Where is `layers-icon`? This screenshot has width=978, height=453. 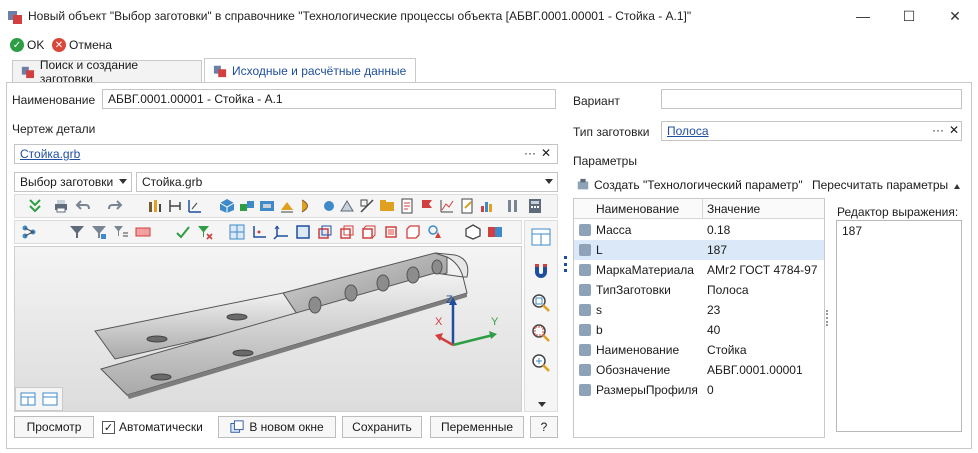 layers-icon is located at coordinates (287, 206).